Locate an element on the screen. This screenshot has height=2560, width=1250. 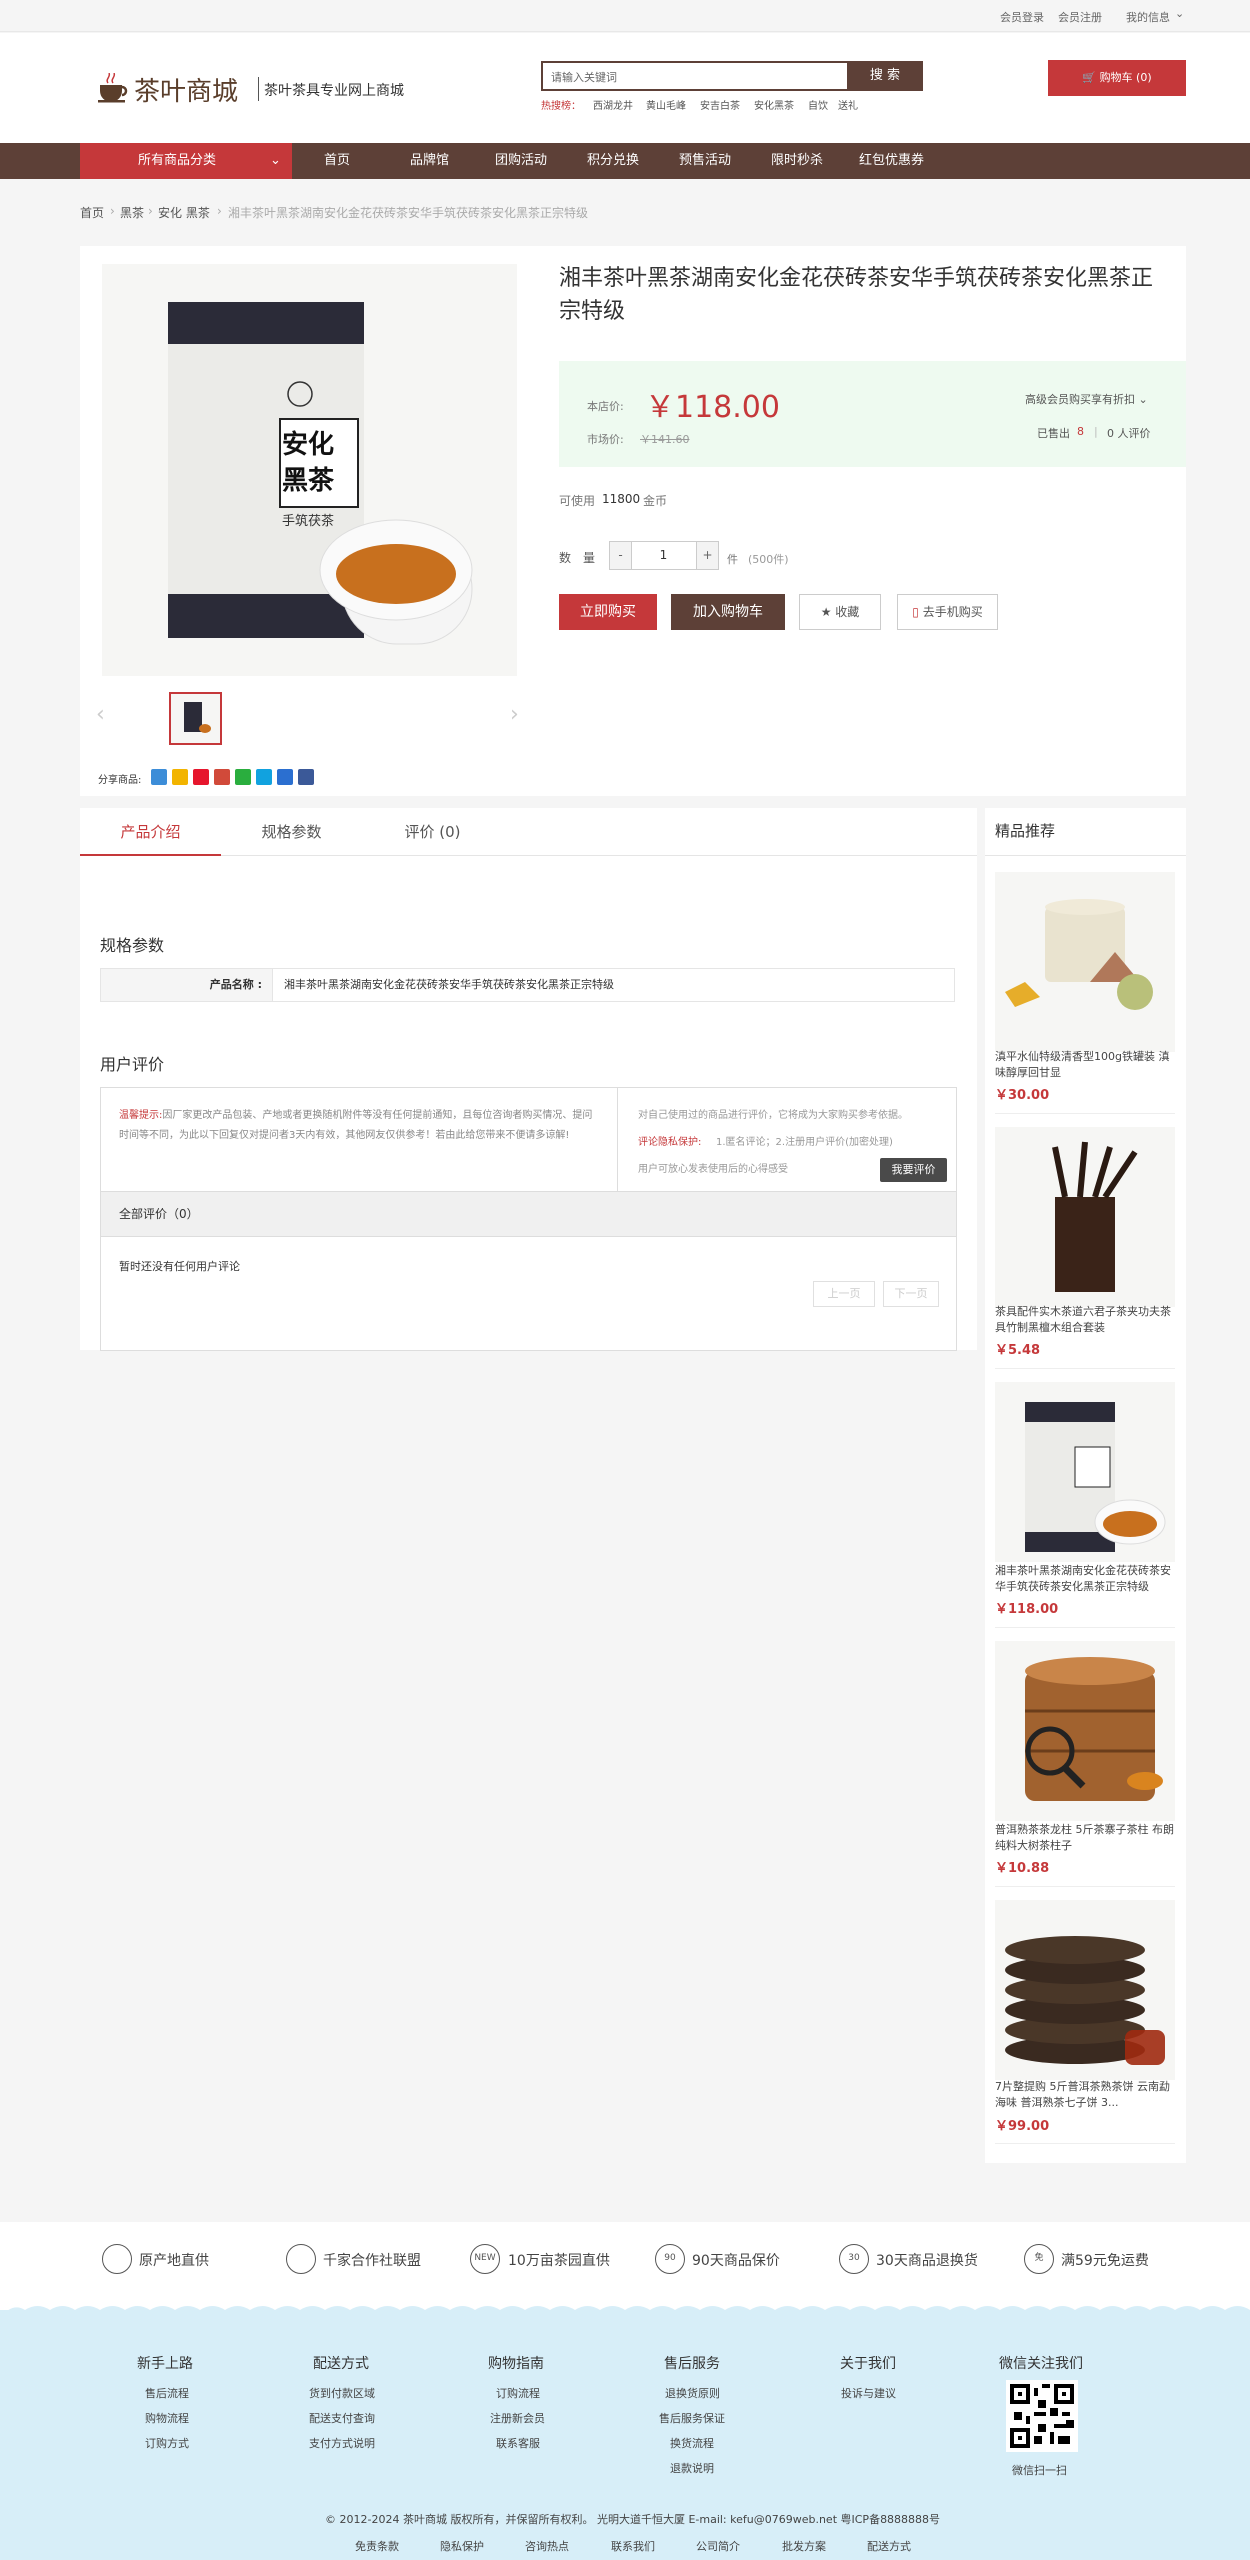
search-input: 请输入关键词 is located at coordinates (694, 76).